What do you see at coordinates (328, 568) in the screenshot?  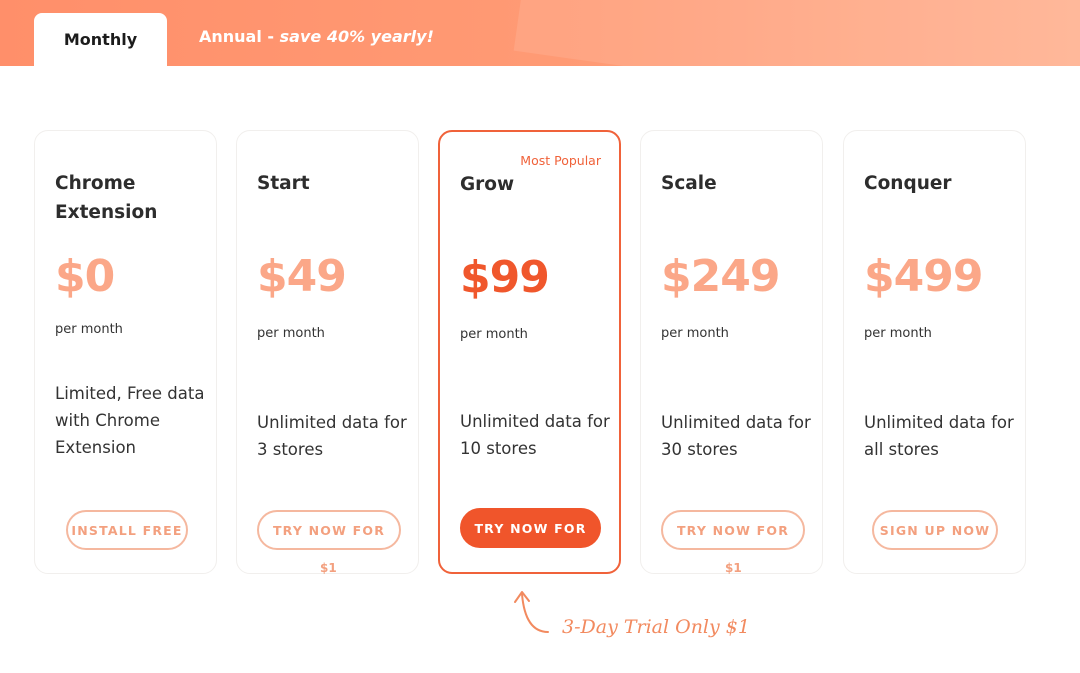 I see `try-now-price-start: $1` at bounding box center [328, 568].